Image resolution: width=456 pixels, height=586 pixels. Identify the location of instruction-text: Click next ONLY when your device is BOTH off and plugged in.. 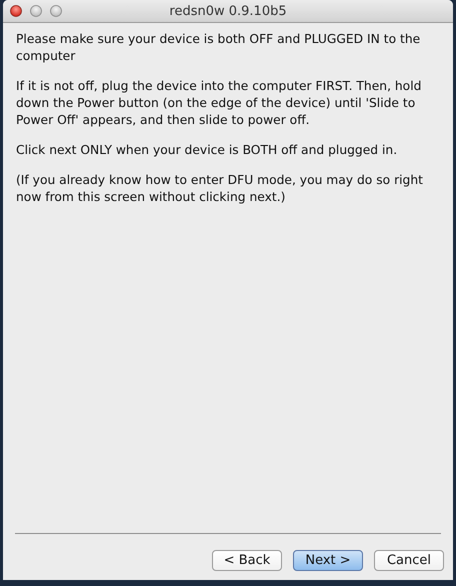
(207, 150).